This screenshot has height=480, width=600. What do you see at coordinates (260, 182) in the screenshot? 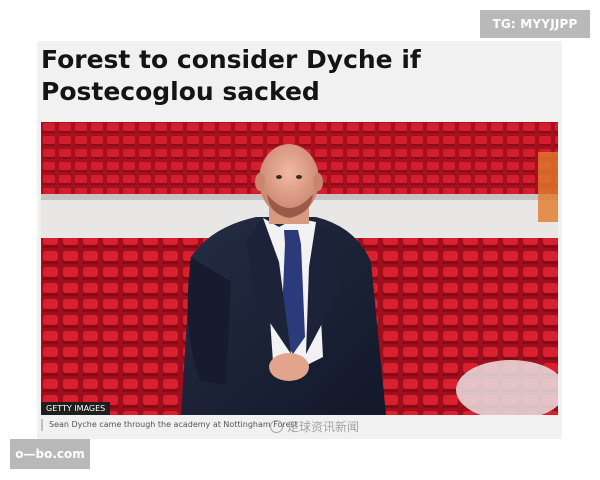
I see `left-ear` at bounding box center [260, 182].